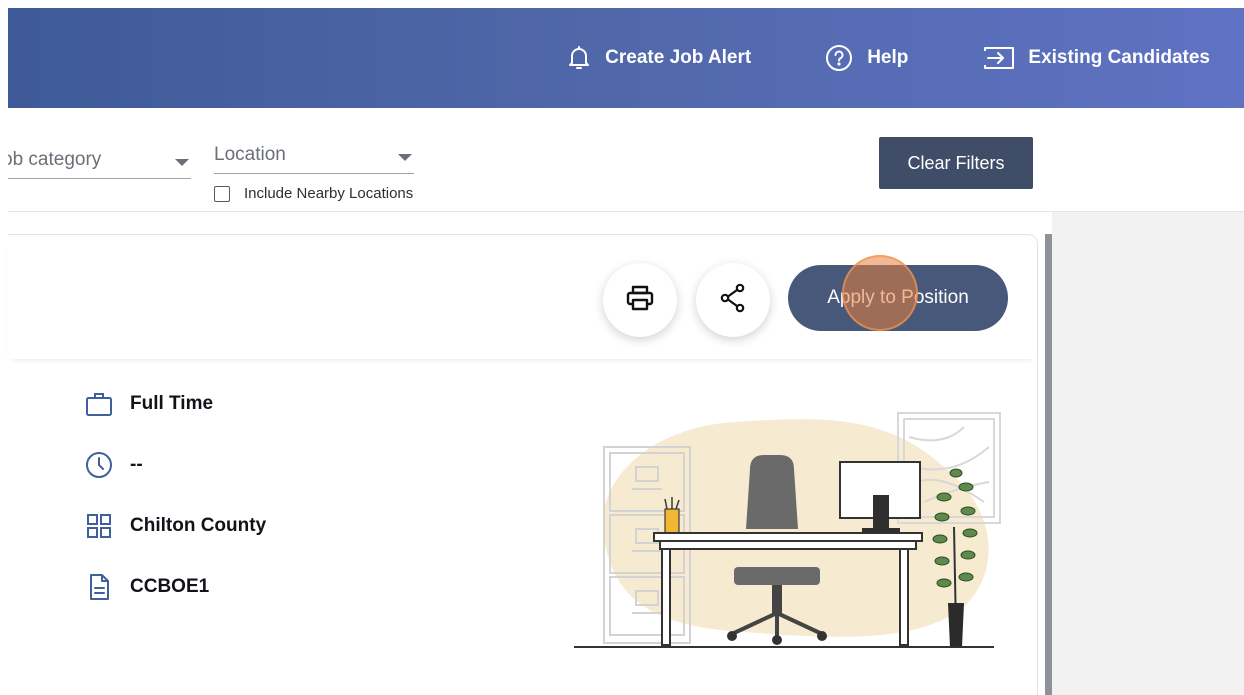 This screenshot has width=1244, height=695. Describe the element at coordinates (839, 58) in the screenshot. I see `help-circle-icon` at that location.